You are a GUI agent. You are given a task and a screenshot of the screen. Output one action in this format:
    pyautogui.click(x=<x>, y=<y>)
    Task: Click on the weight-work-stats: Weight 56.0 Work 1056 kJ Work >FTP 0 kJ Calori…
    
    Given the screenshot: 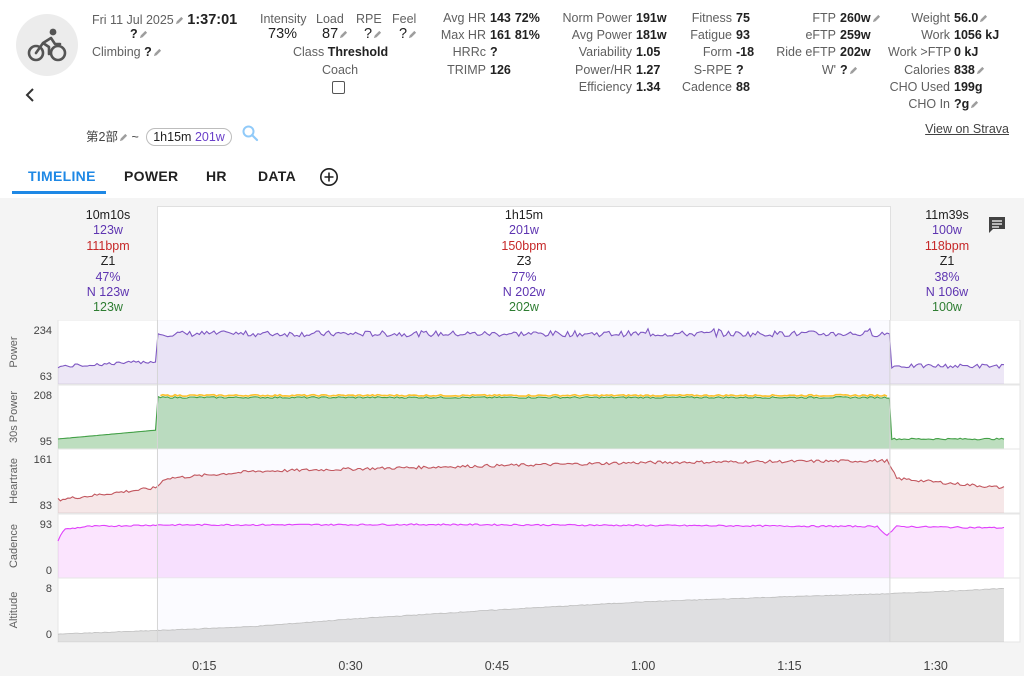 What is the action you would take?
    pyautogui.click(x=943, y=61)
    